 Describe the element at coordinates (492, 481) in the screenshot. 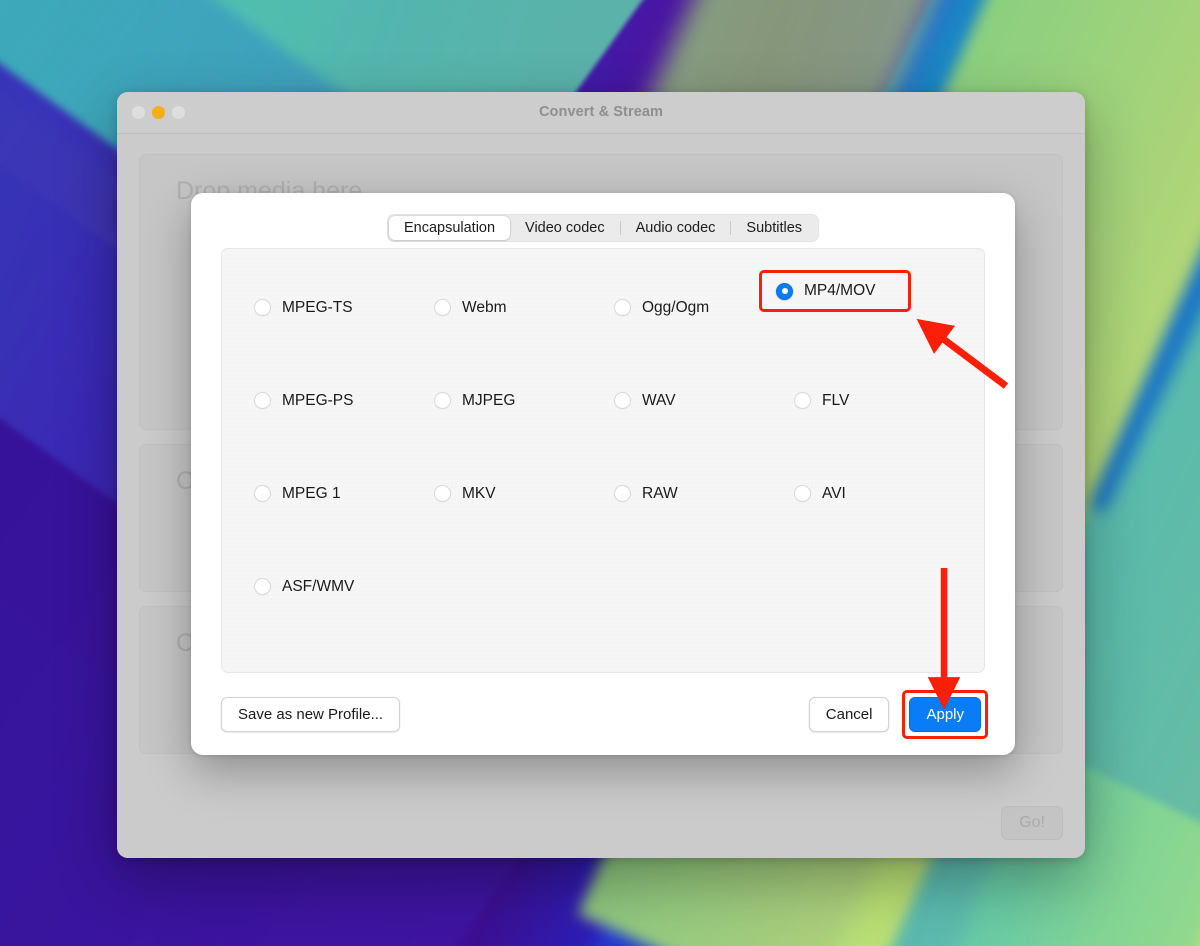

I see `radio-option-mkv: MKV` at that location.